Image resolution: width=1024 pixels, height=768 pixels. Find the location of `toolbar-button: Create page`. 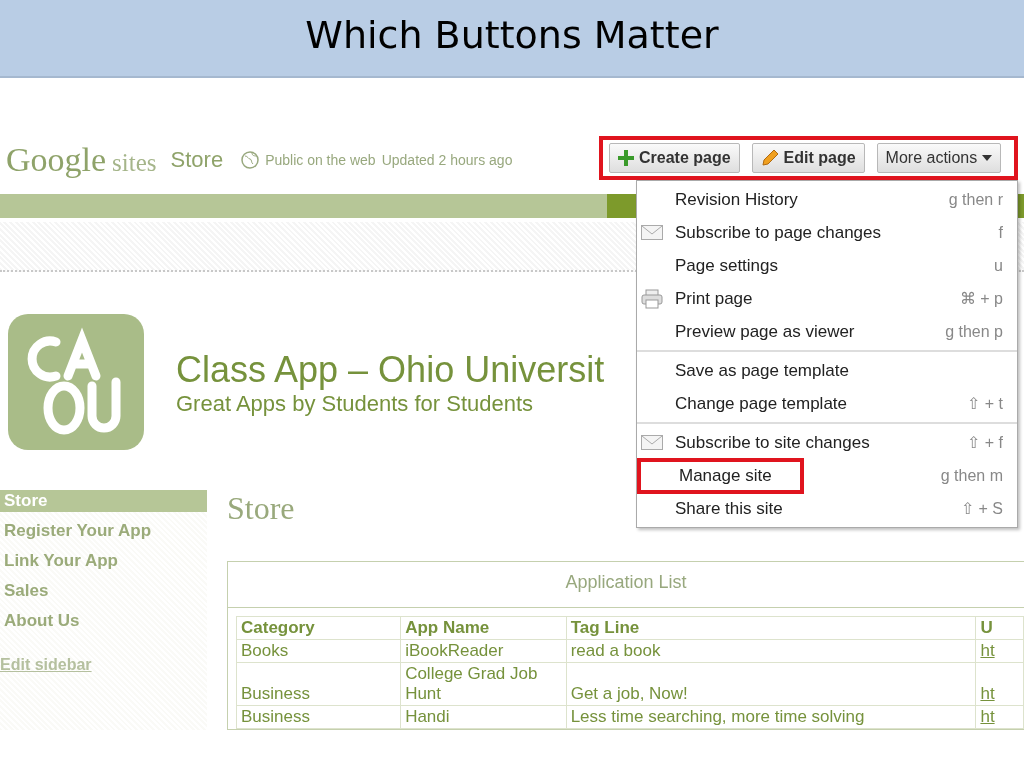

toolbar-button: Create page is located at coordinates (674, 158).